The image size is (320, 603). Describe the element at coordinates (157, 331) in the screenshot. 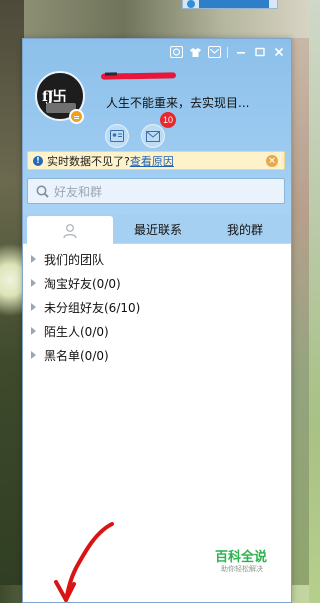

I see `contact-group: 陌生人(0/0)` at that location.